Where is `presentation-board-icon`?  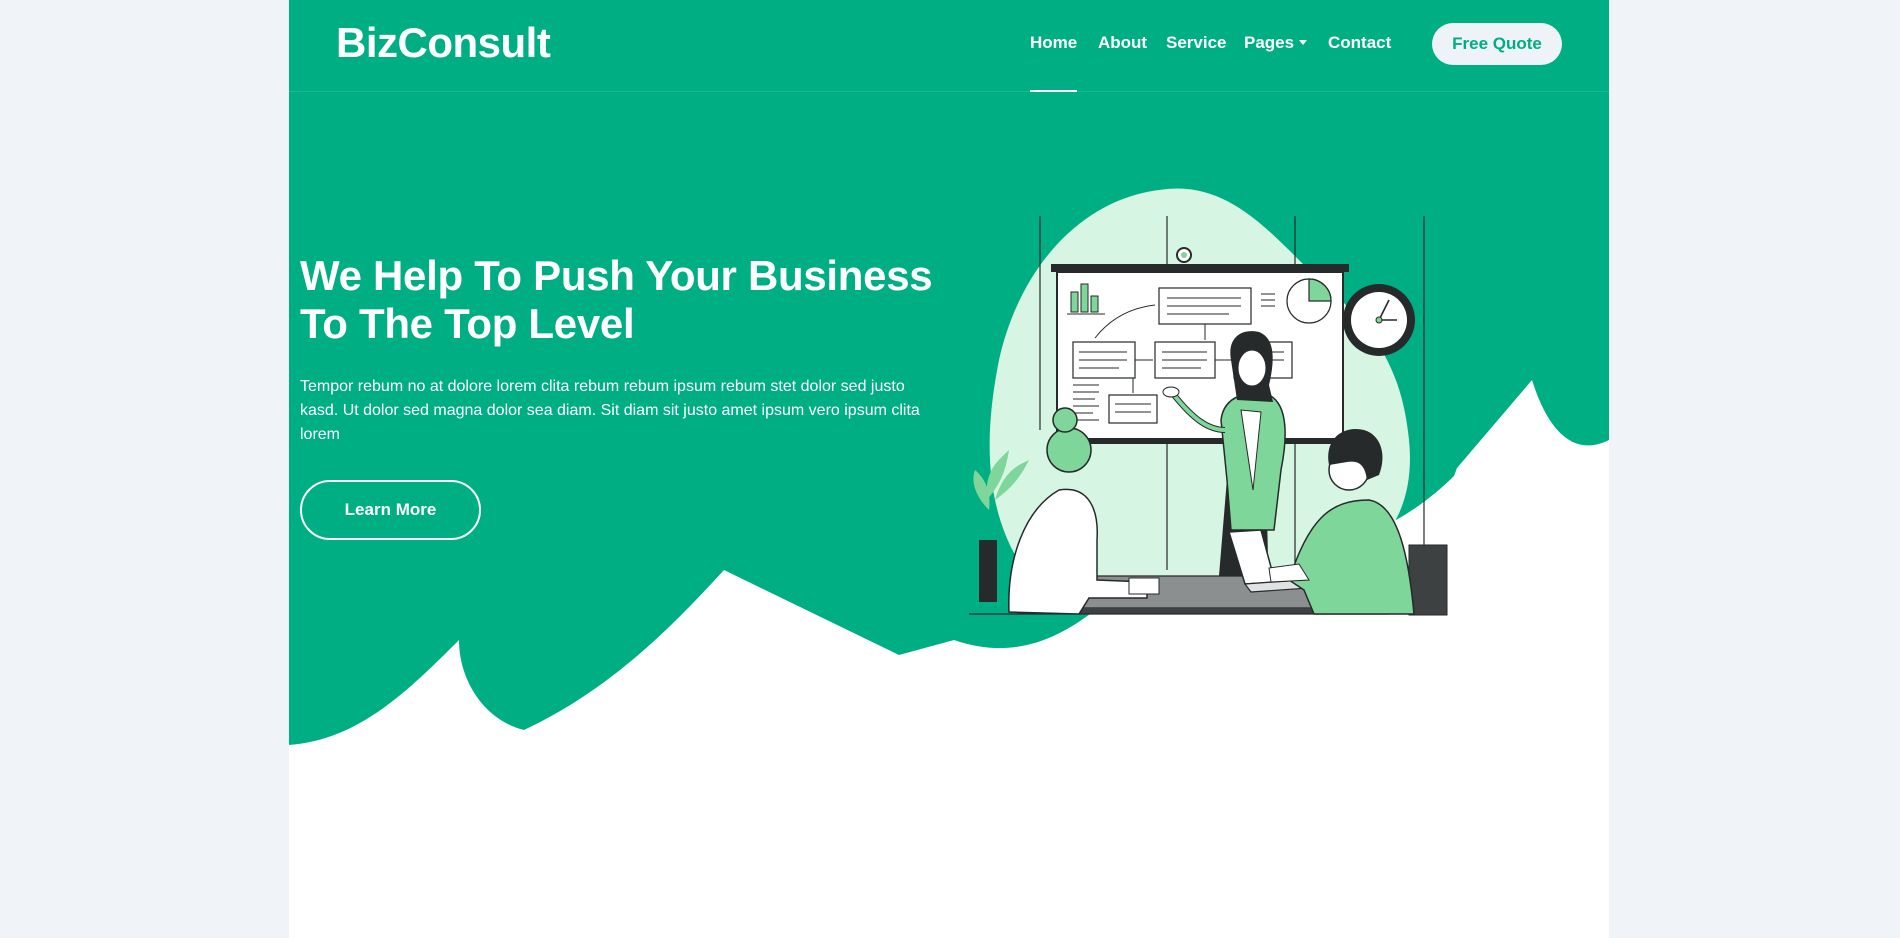
presentation-board-icon is located at coordinates (1200, 354).